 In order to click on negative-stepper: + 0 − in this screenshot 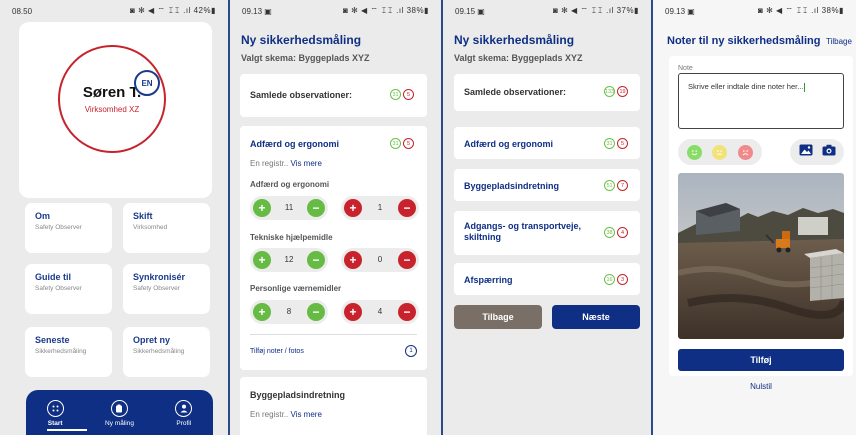, I will do `click(380, 260)`.